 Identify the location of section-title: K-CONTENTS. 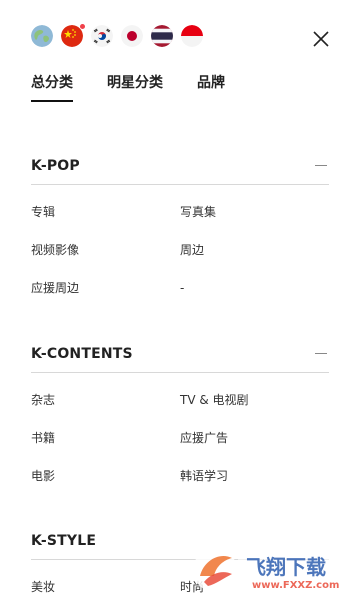
(82, 353).